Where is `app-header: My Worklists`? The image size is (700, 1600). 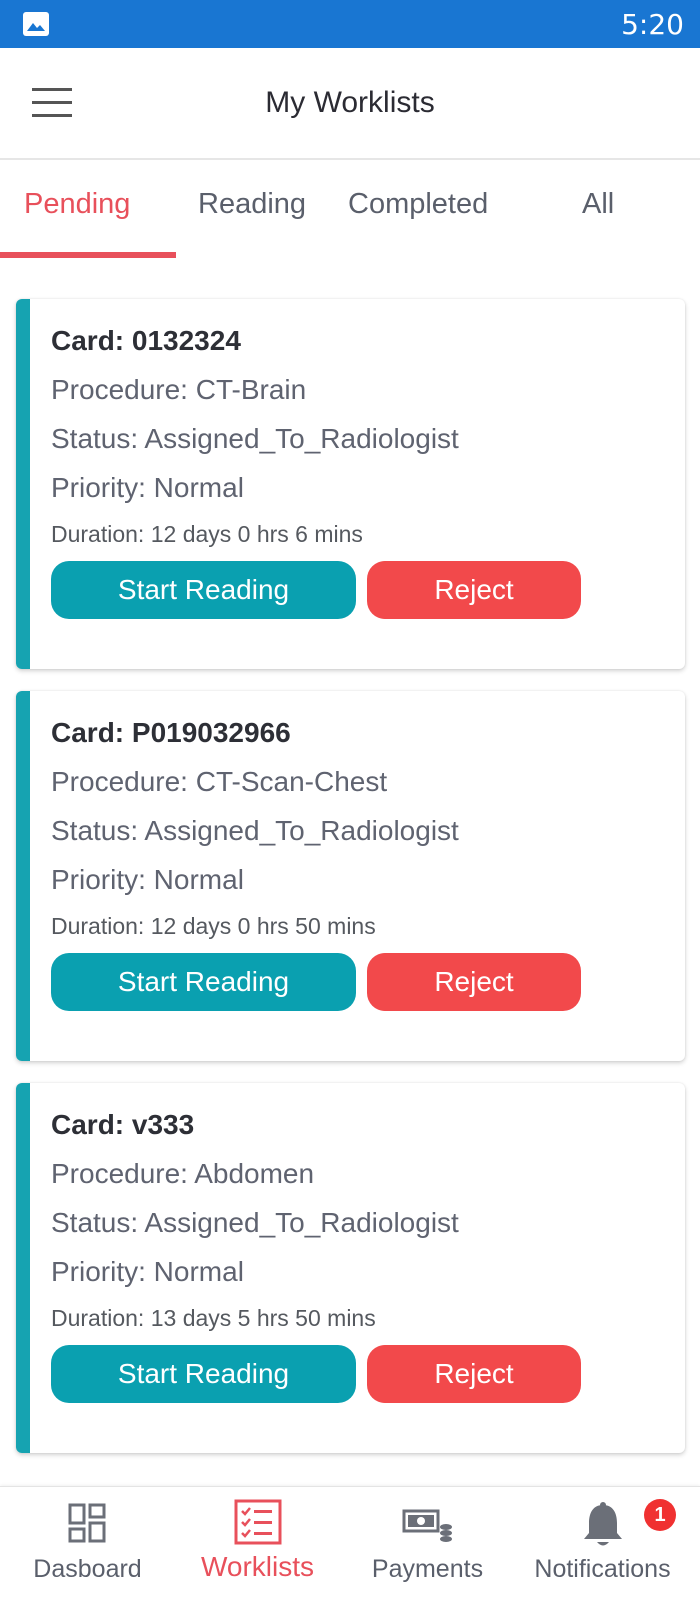 app-header: My Worklists is located at coordinates (350, 104).